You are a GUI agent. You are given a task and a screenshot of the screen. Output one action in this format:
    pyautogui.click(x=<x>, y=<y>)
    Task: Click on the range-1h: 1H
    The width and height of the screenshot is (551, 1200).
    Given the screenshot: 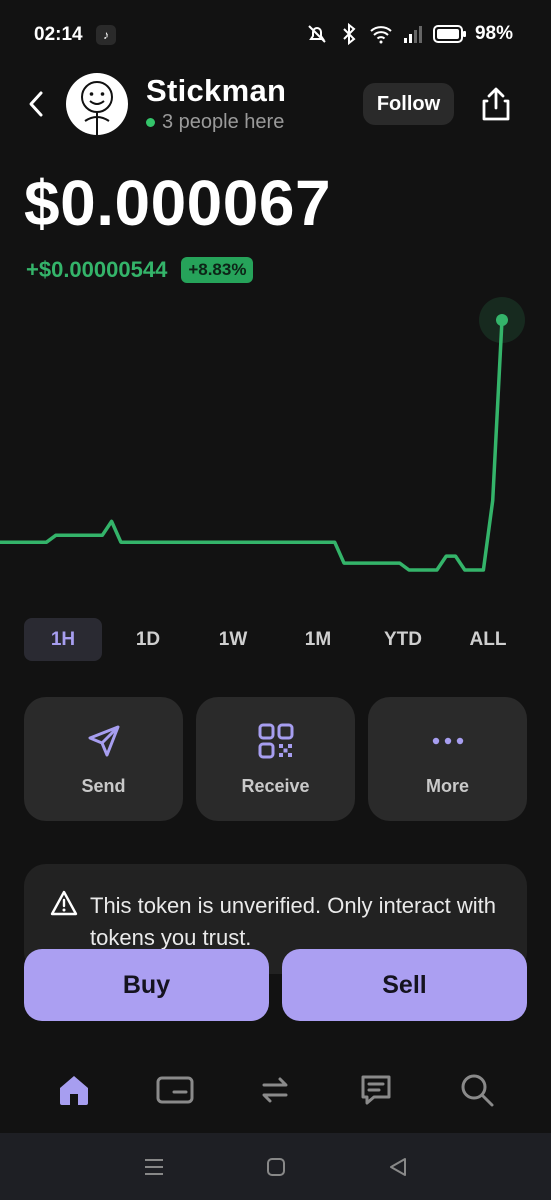 What is the action you would take?
    pyautogui.click(x=63, y=639)
    